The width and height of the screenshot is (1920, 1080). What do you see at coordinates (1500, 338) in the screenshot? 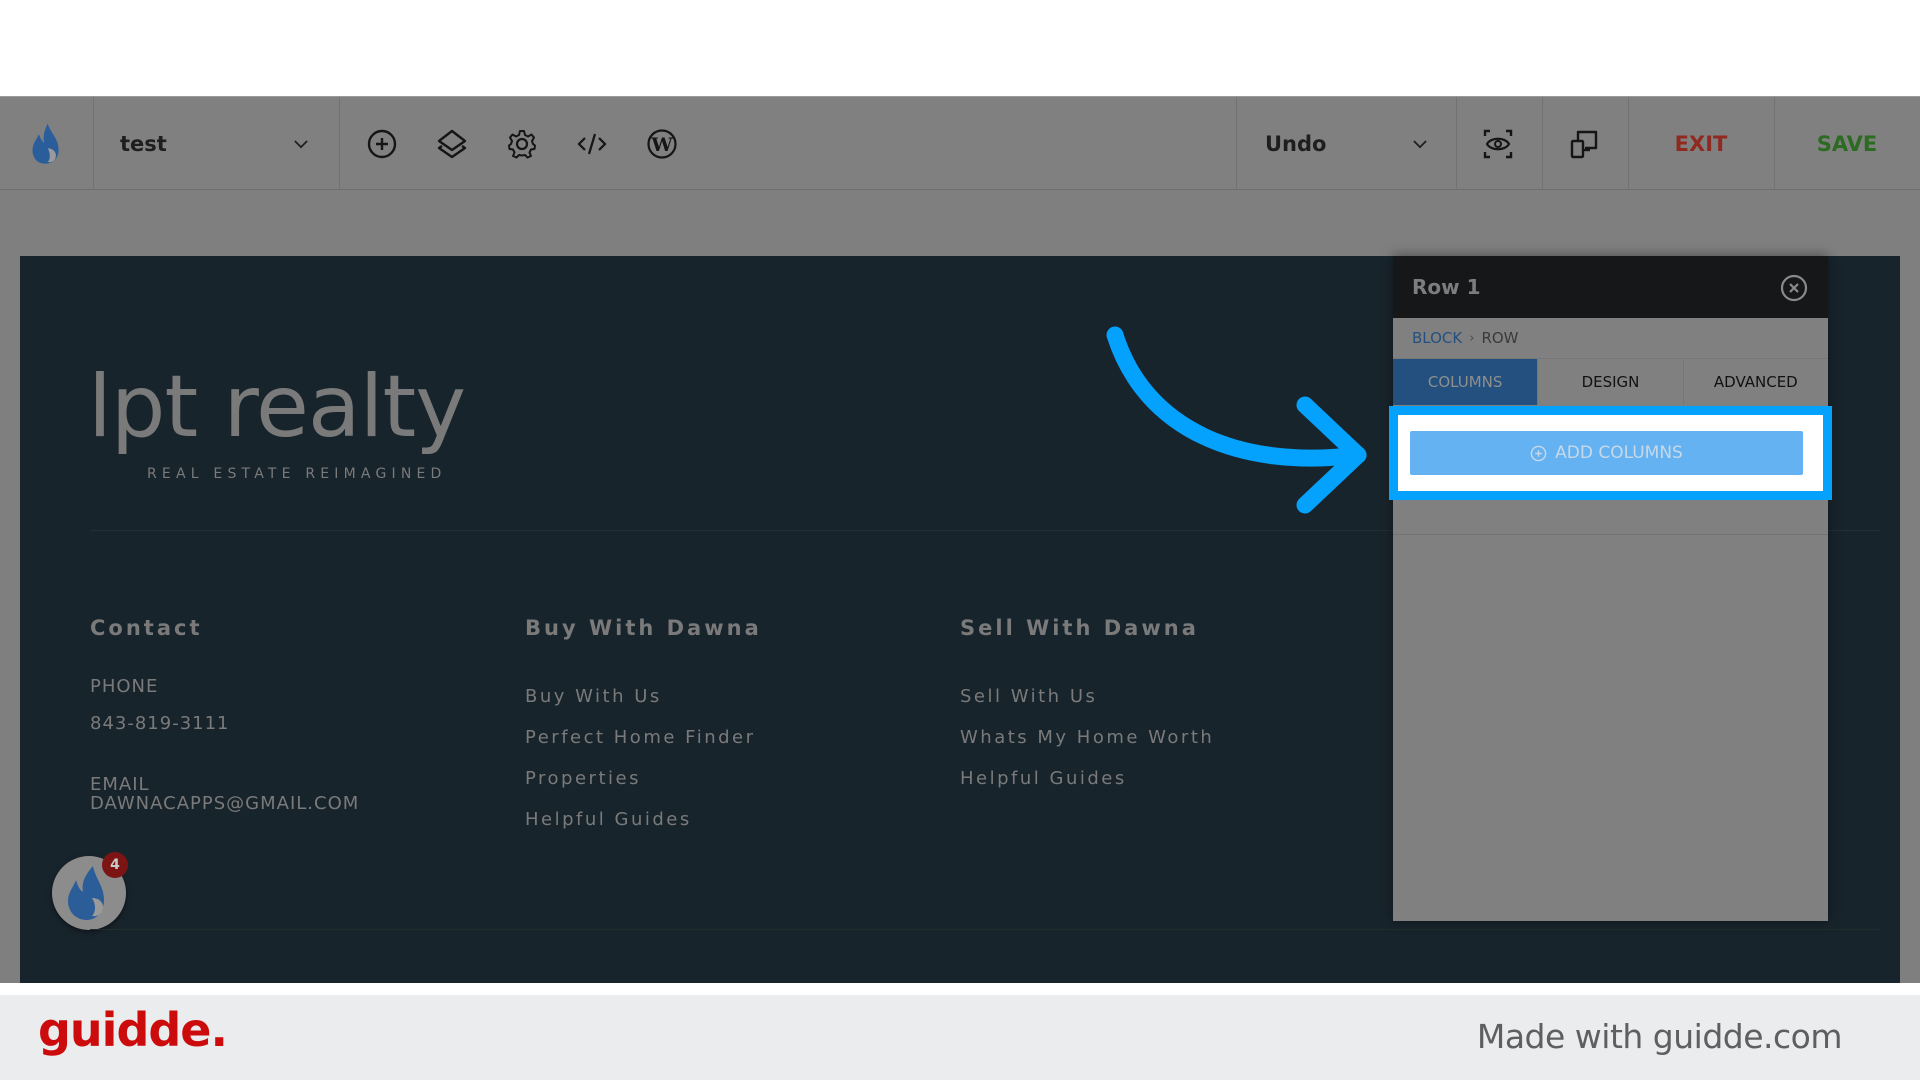
I see `breadcrumb-row: ROW` at bounding box center [1500, 338].